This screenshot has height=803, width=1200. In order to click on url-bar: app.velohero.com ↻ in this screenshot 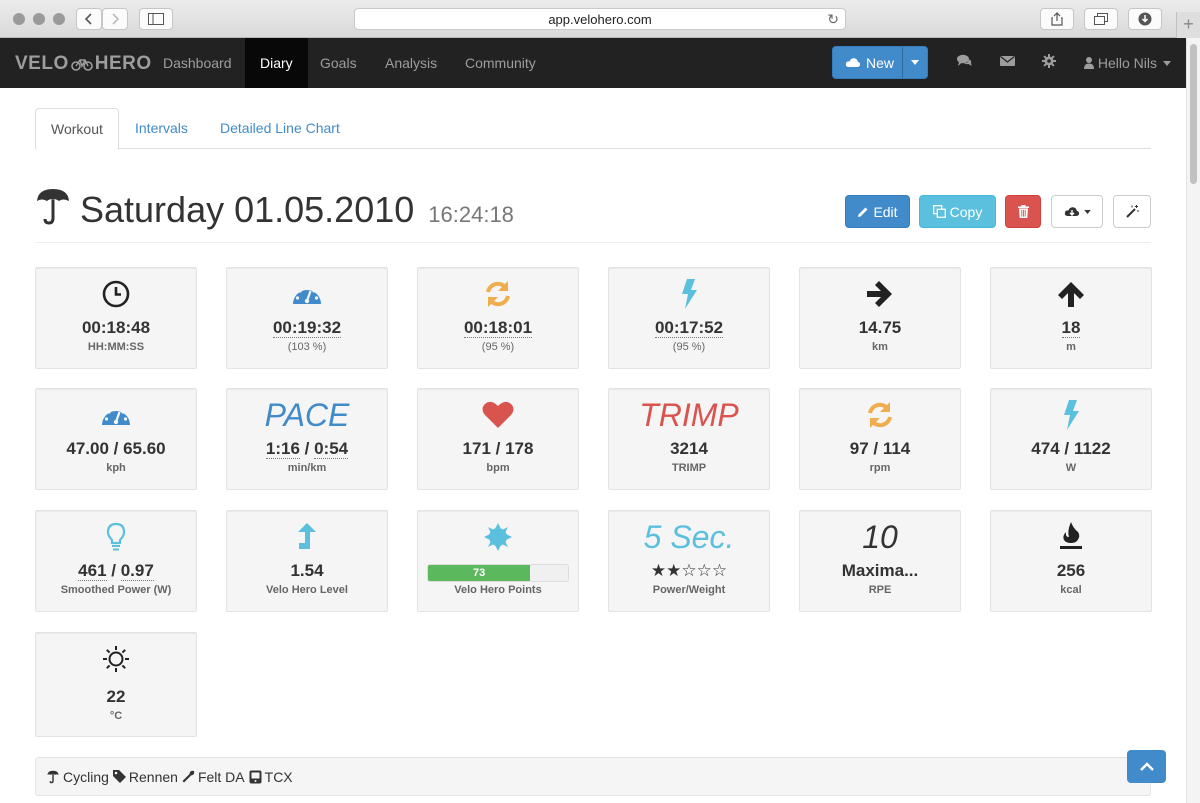, I will do `click(600, 19)`.